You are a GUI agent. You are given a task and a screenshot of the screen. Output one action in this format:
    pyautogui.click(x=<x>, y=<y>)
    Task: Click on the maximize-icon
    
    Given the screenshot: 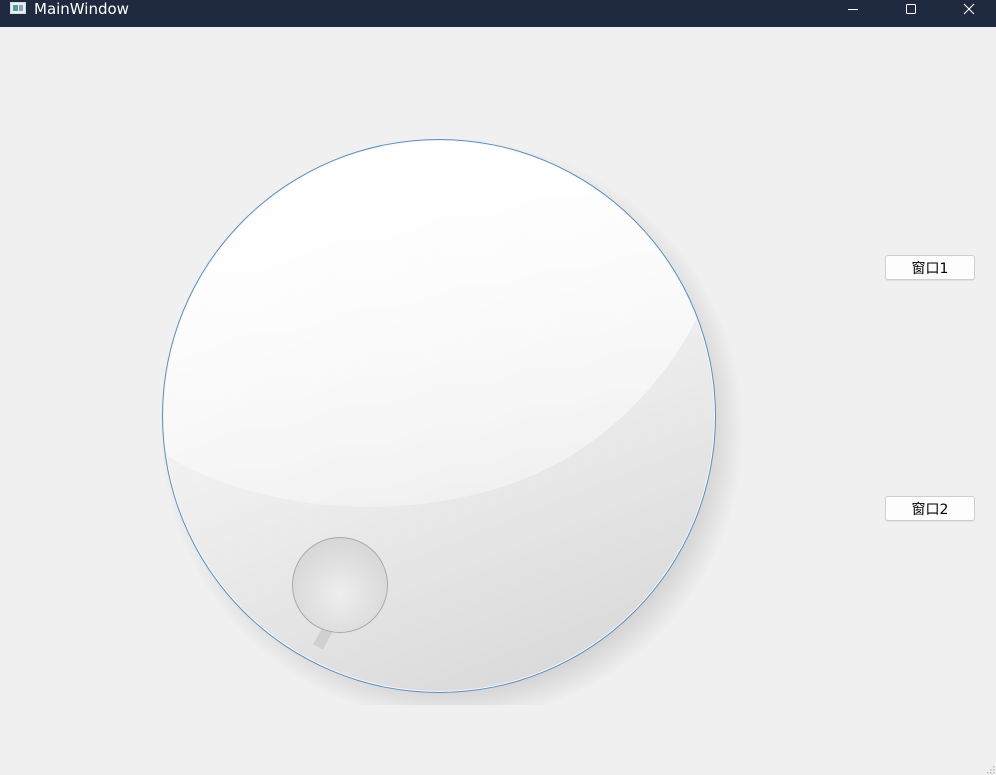 What is the action you would take?
    pyautogui.click(x=911, y=9)
    